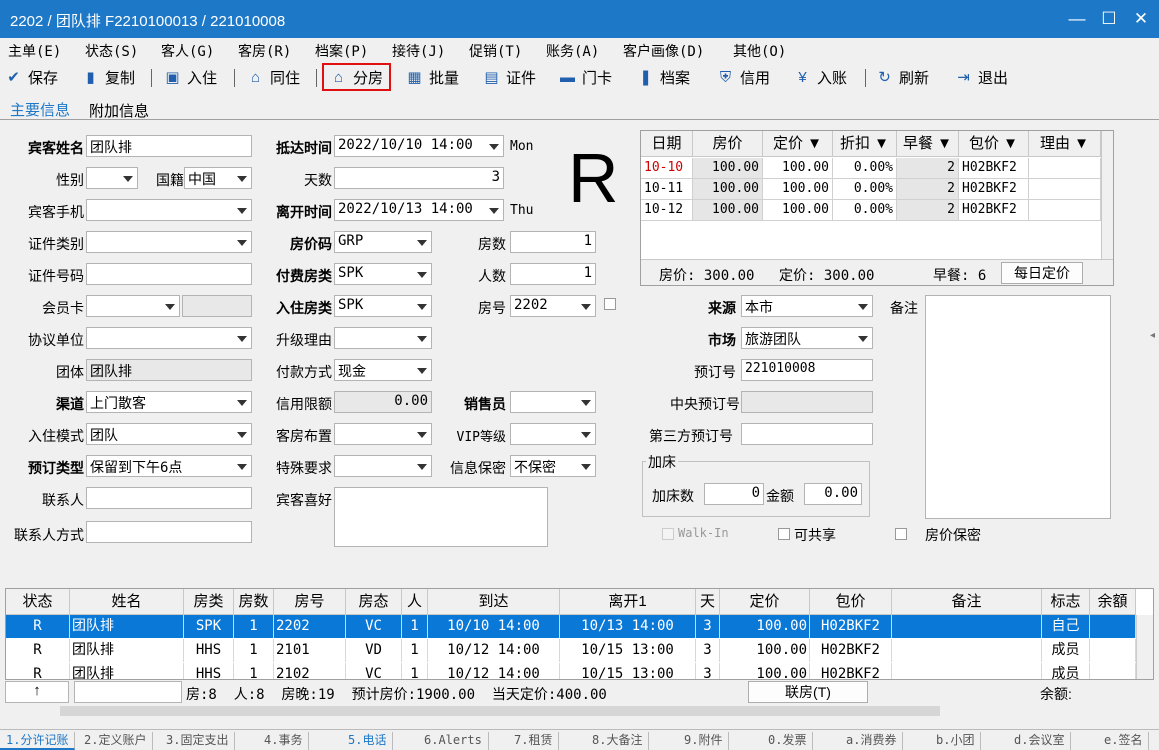  Describe the element at coordinates (1113, 602) in the screenshot. I see `list-col-balance: 余額` at that location.